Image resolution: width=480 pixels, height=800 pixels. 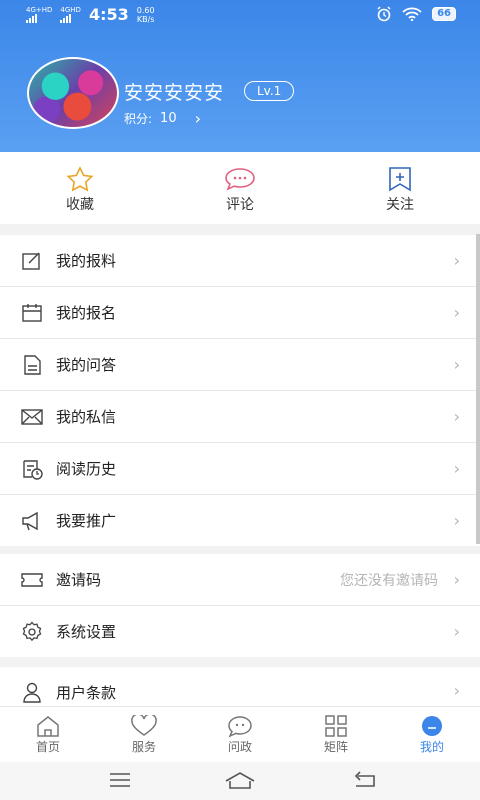 I want to click on favorites-label: 收藏, so click(x=80, y=205).